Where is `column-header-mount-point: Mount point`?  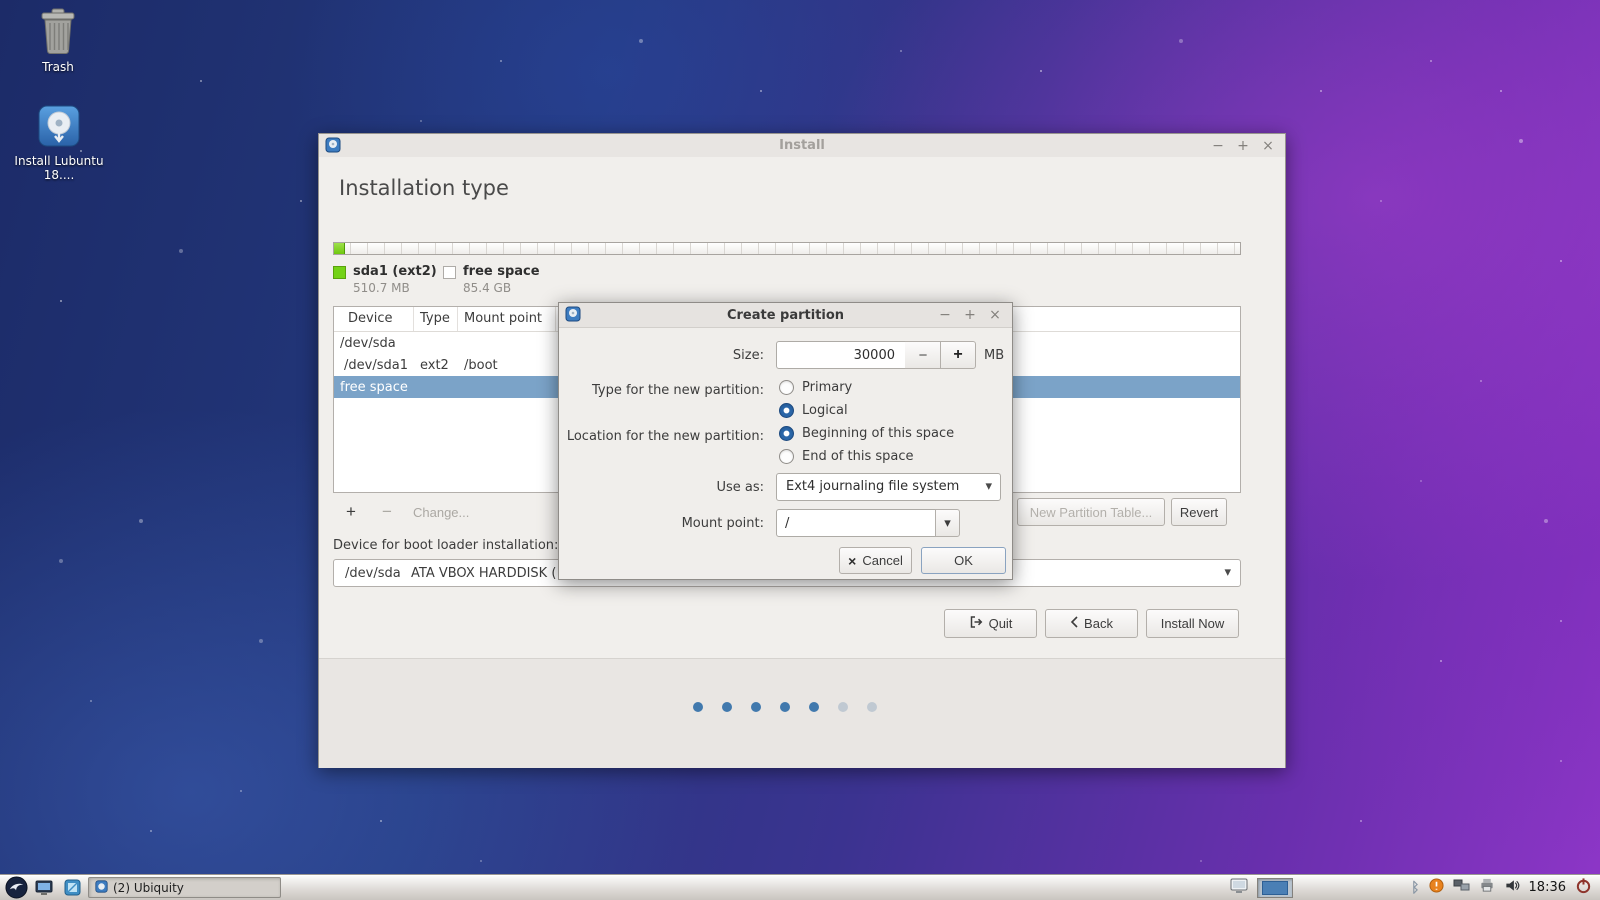
column-header-mount-point: Mount point is located at coordinates (507, 319).